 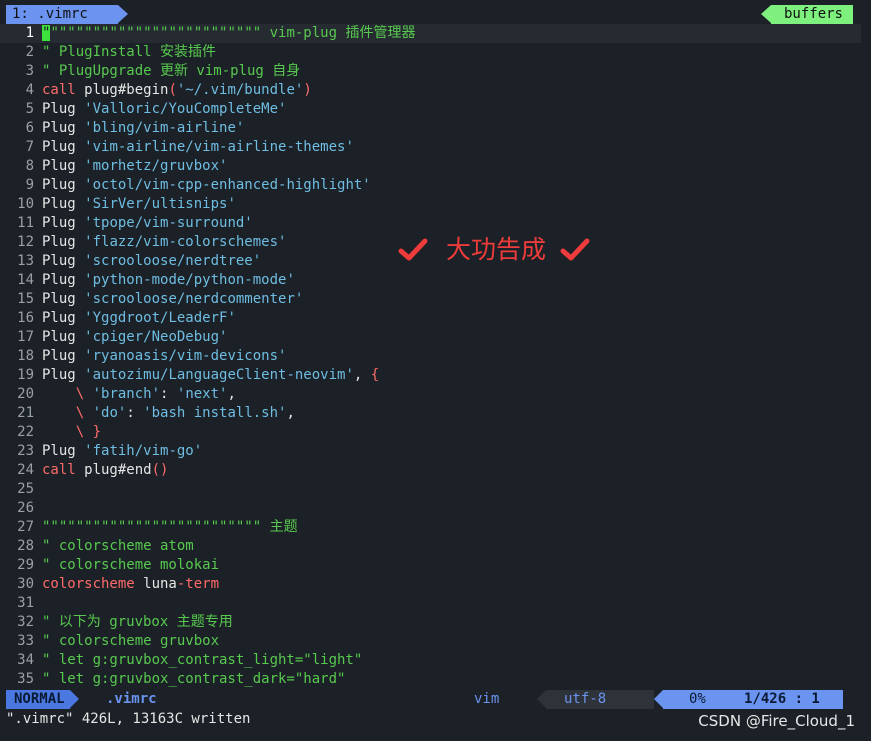 I want to click on code-token: " 以下为 gruvbox 主题专用, so click(x=137, y=622).